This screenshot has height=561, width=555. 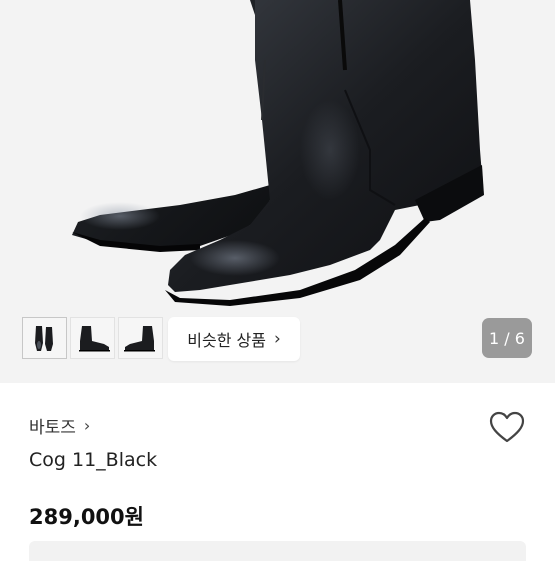 What do you see at coordinates (507, 428) in the screenshot?
I see `heart-icon` at bounding box center [507, 428].